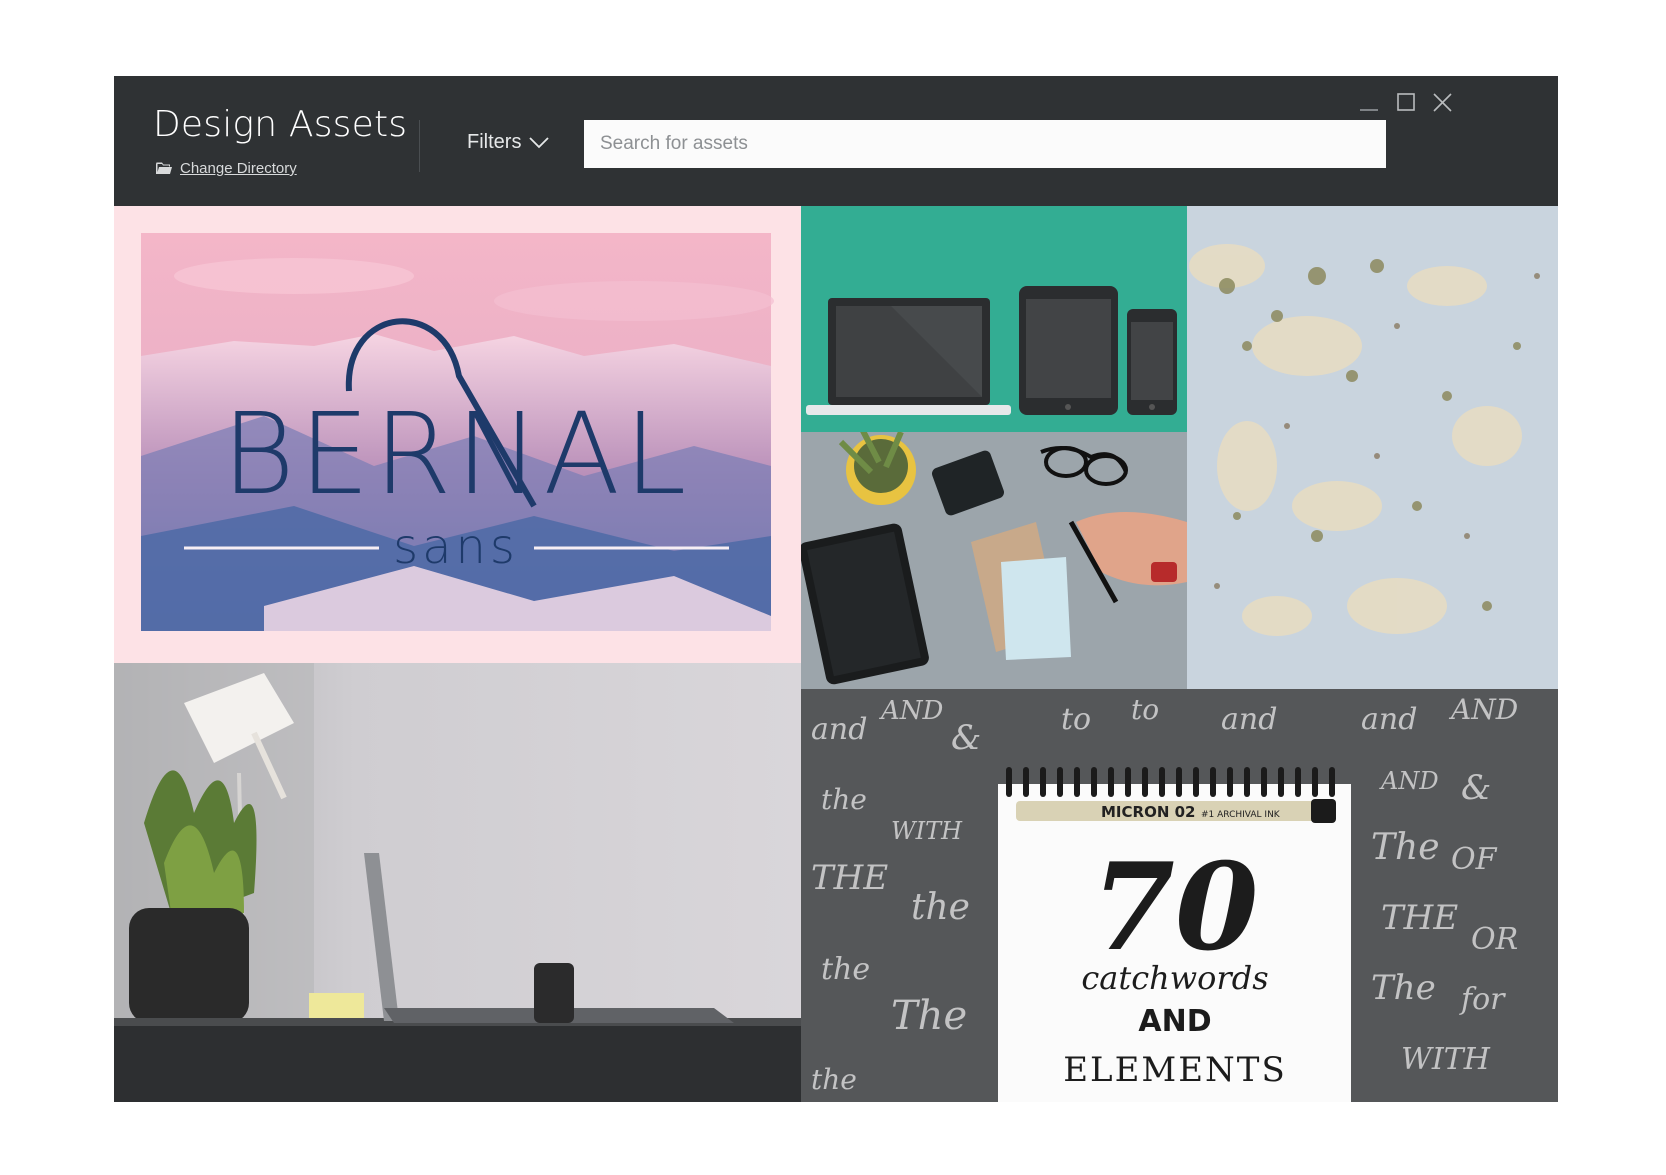  What do you see at coordinates (985, 144) in the screenshot?
I see `search-input` at bounding box center [985, 144].